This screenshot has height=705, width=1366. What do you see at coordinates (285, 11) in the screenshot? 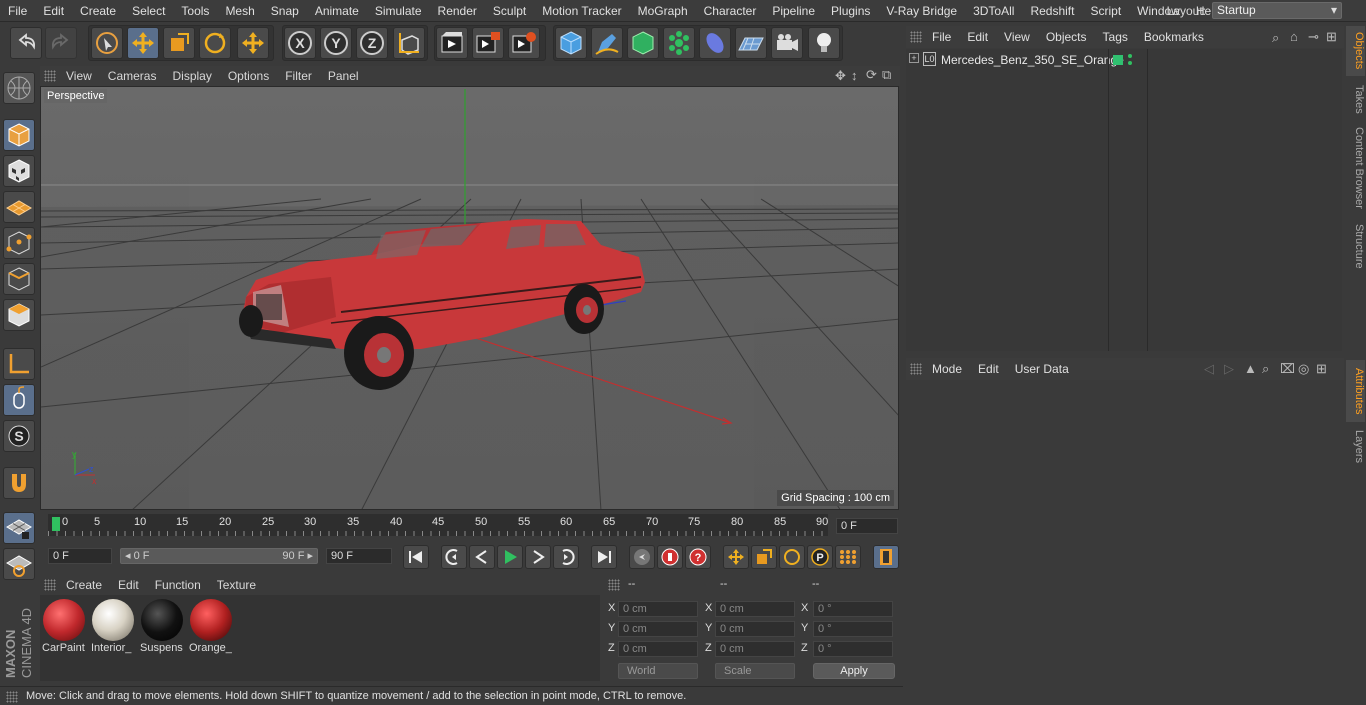
I see `menu-snap: Snap` at bounding box center [285, 11].